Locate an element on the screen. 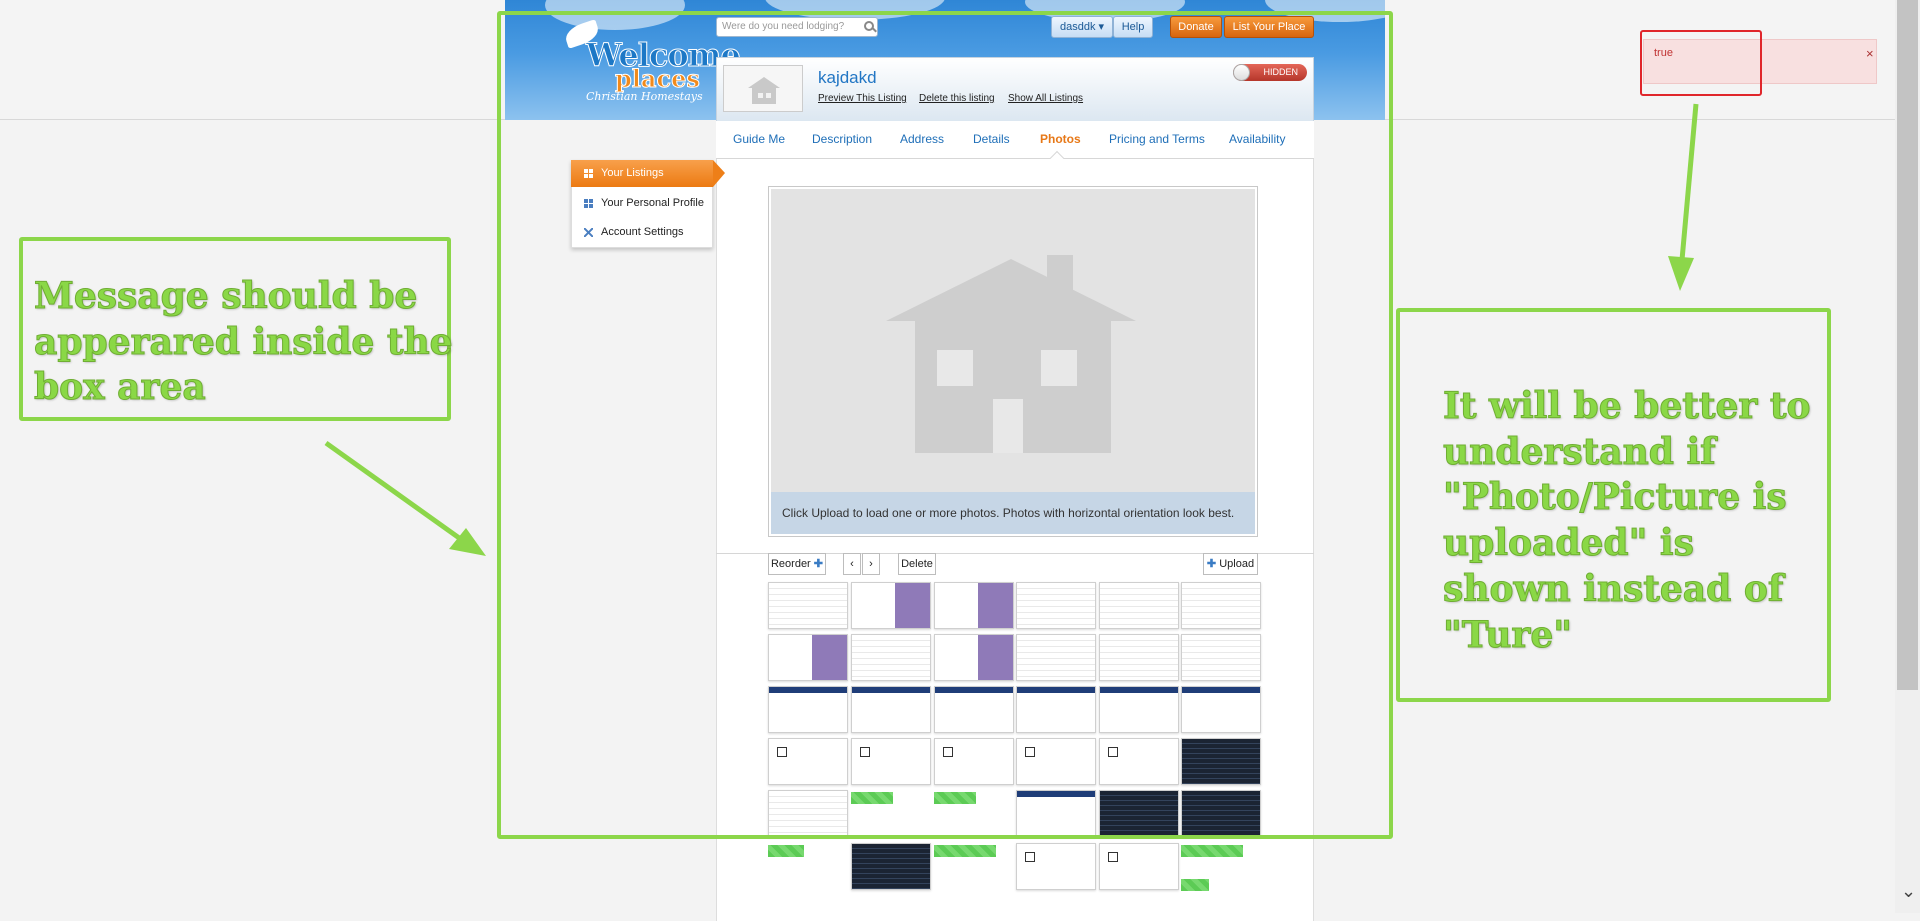 The height and width of the screenshot is (921, 1920). close-icon: × is located at coordinates (1870, 53).